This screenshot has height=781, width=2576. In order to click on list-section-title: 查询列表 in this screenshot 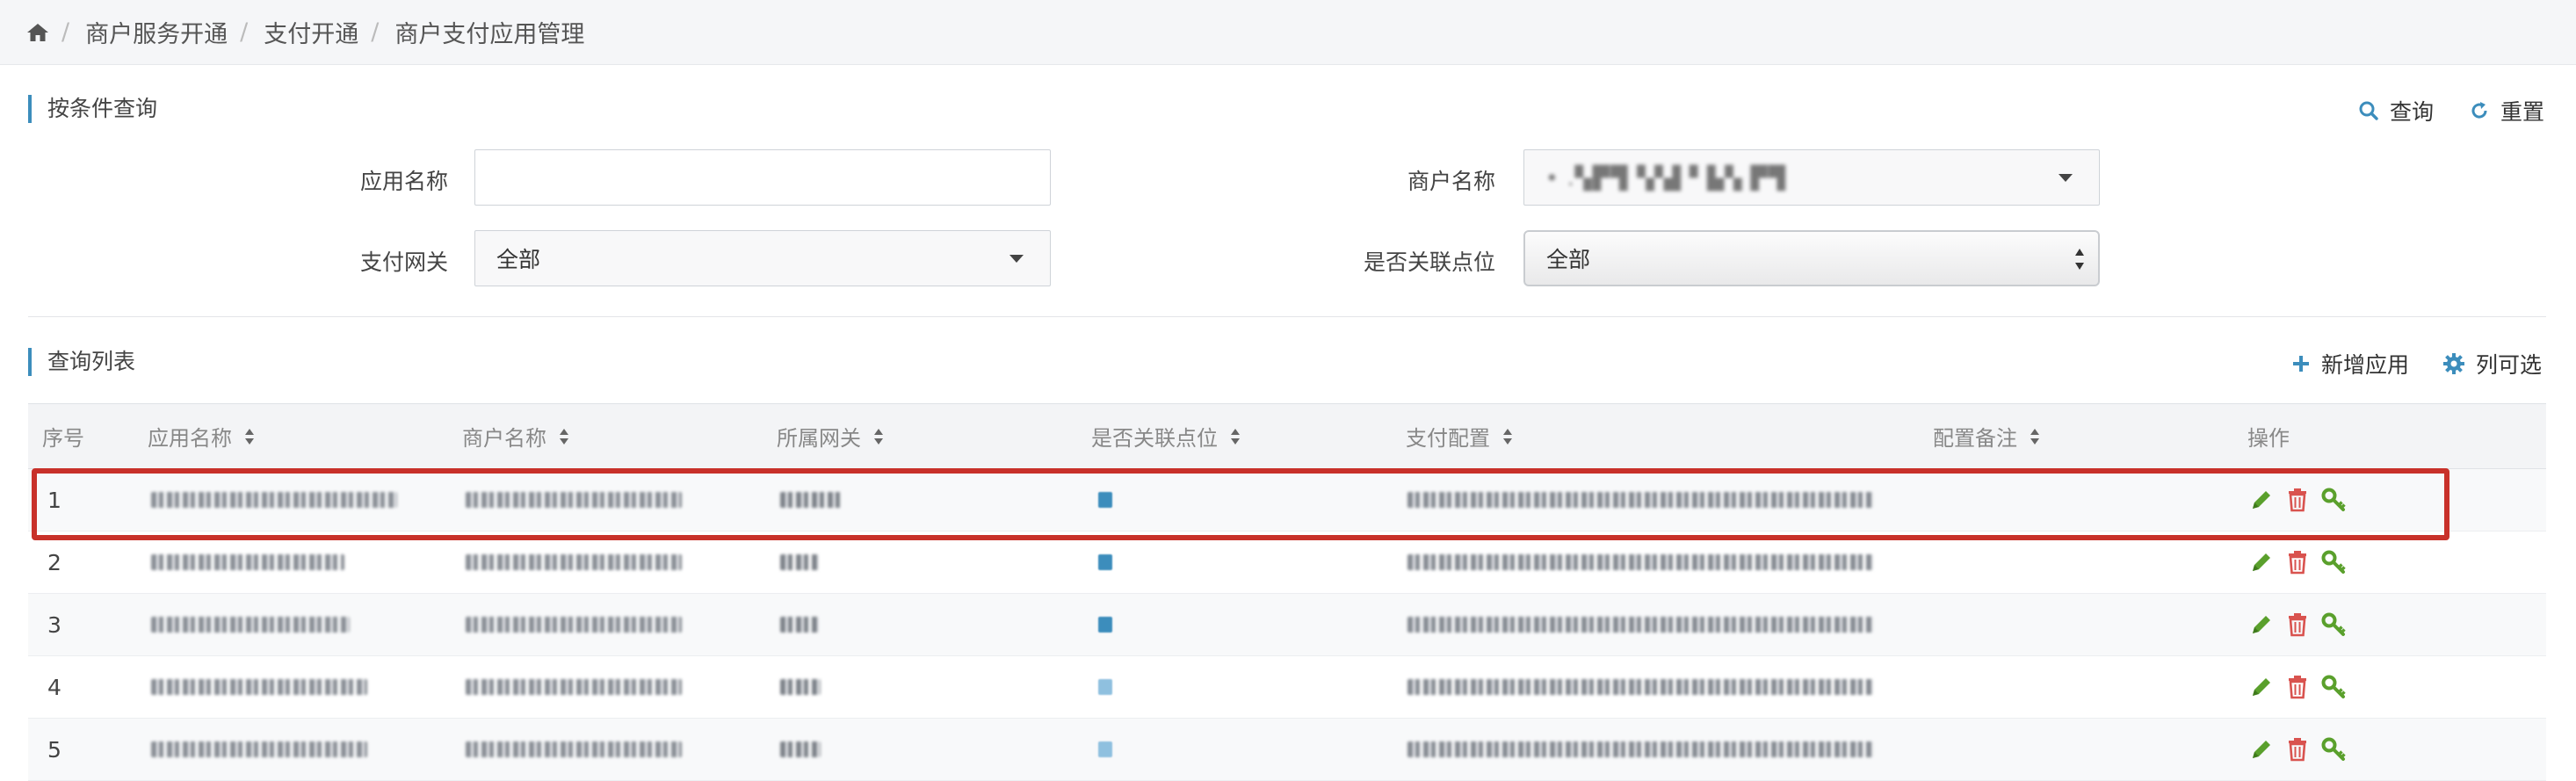, I will do `click(81, 362)`.